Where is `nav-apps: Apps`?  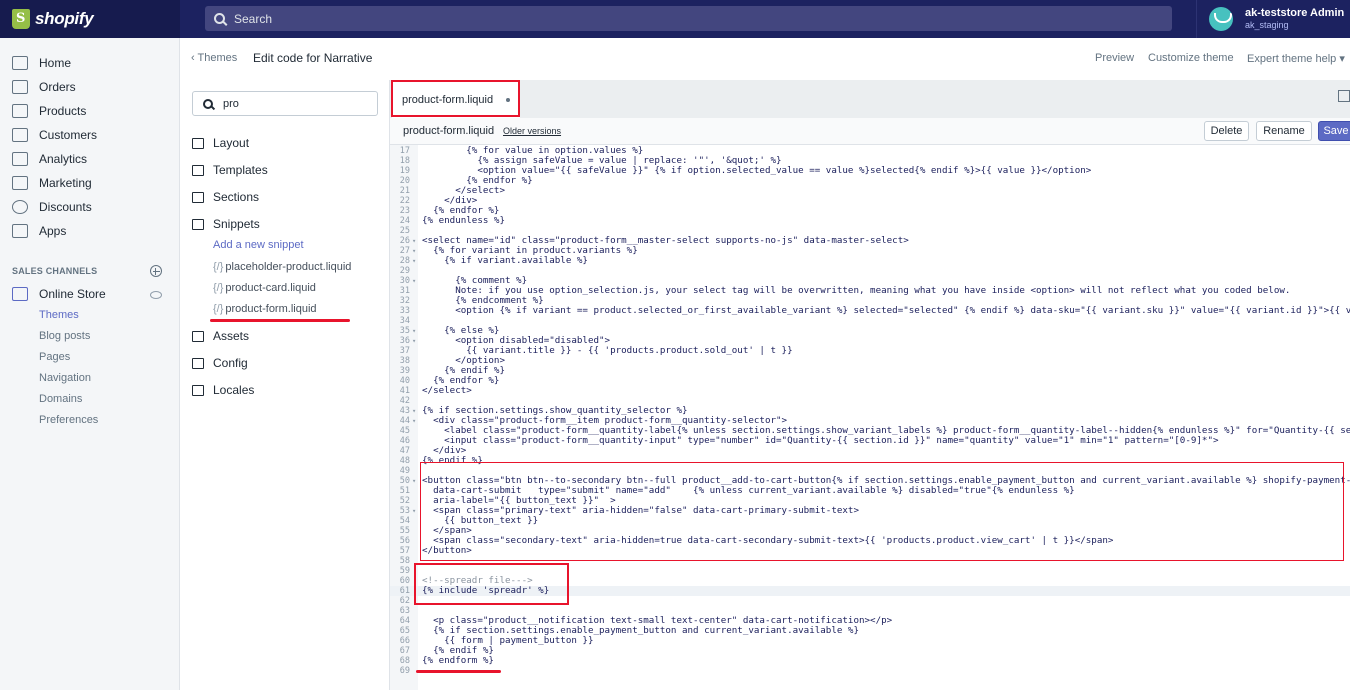
nav-apps: Apps is located at coordinates (39, 231).